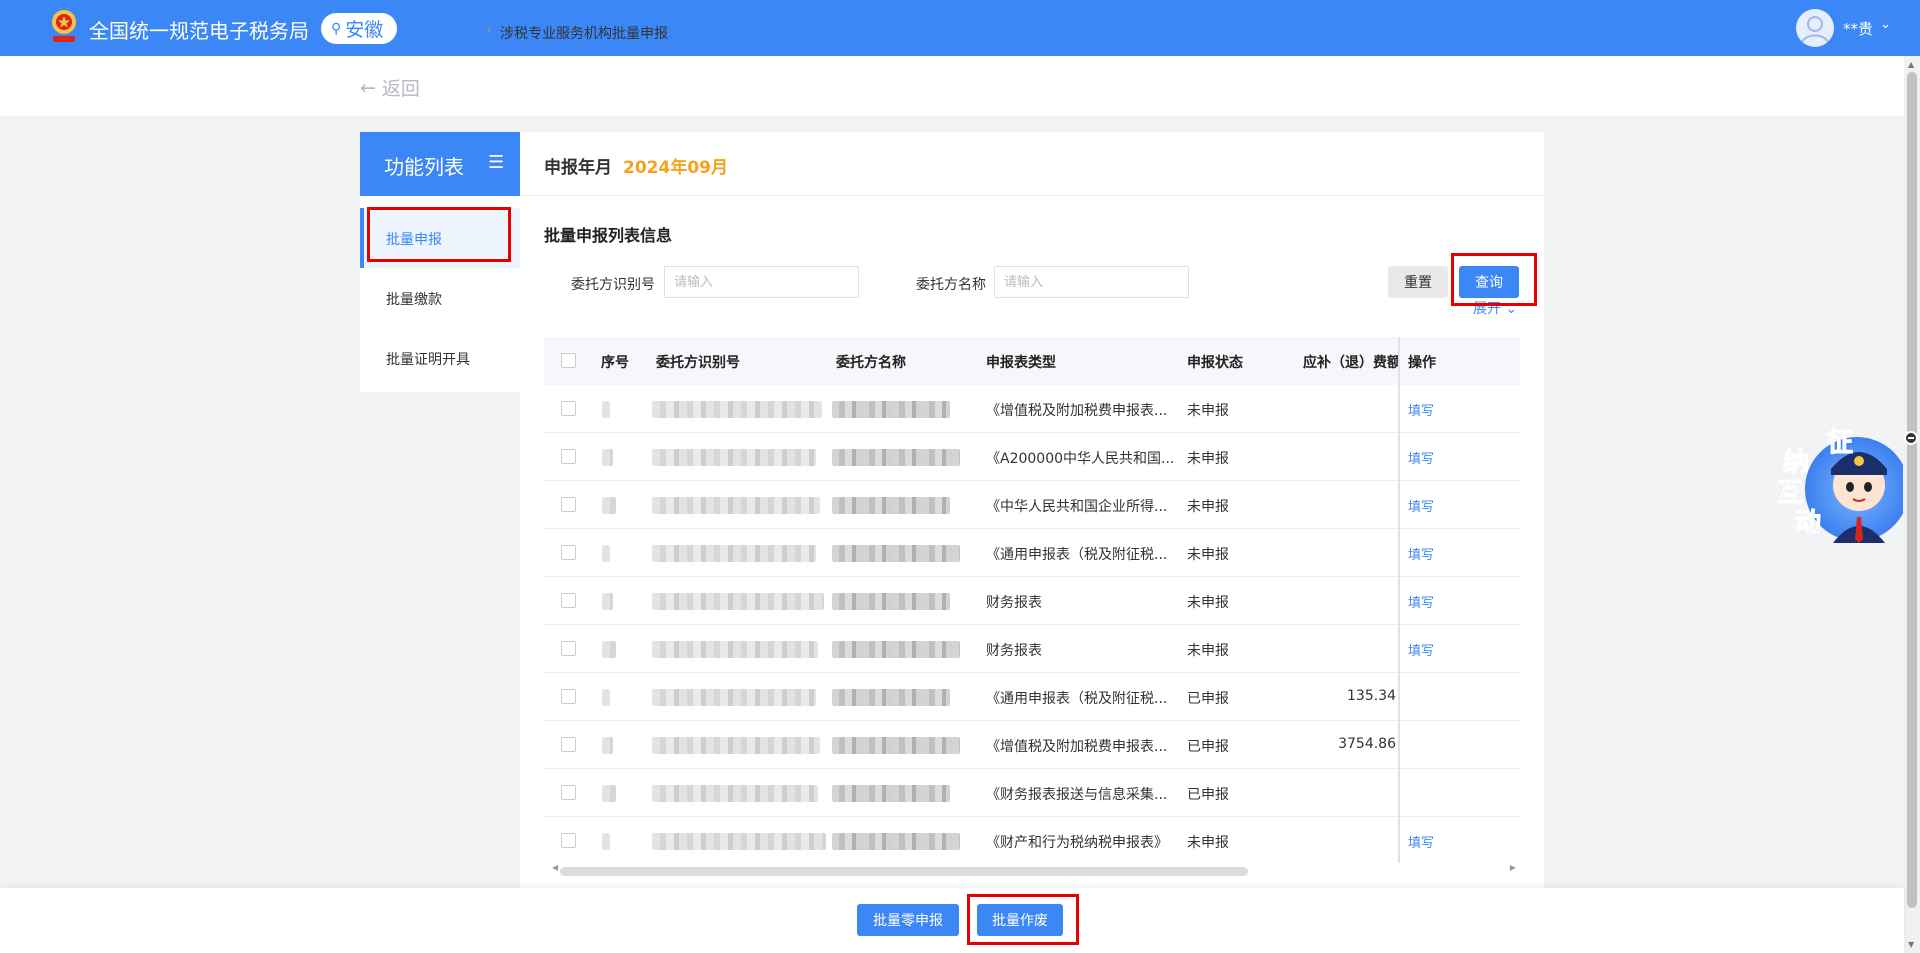  I want to click on region-selector: ⚲ 安徽, so click(359, 28).